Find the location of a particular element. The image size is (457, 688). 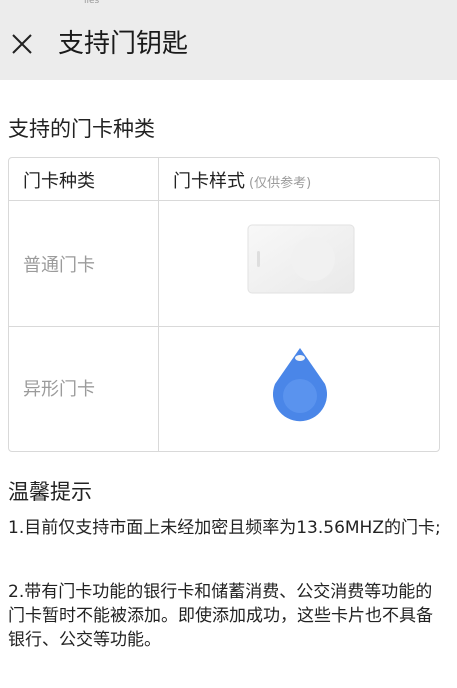

card-type-label: 异形门卡 is located at coordinates (59, 389).